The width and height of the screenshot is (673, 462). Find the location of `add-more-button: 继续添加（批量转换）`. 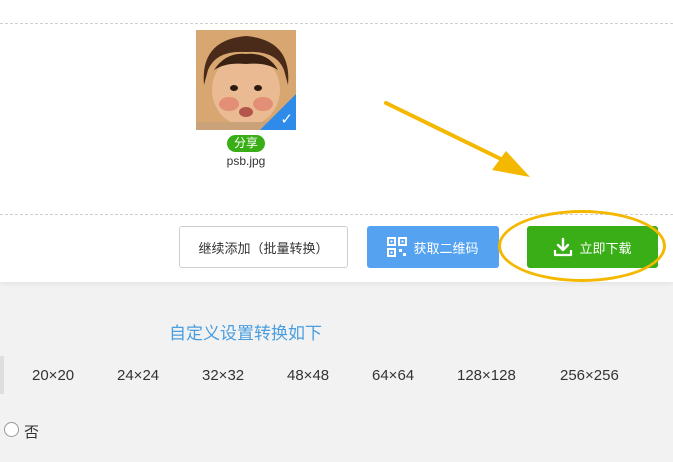

add-more-button: 继续添加（批量转换） is located at coordinates (263, 247).